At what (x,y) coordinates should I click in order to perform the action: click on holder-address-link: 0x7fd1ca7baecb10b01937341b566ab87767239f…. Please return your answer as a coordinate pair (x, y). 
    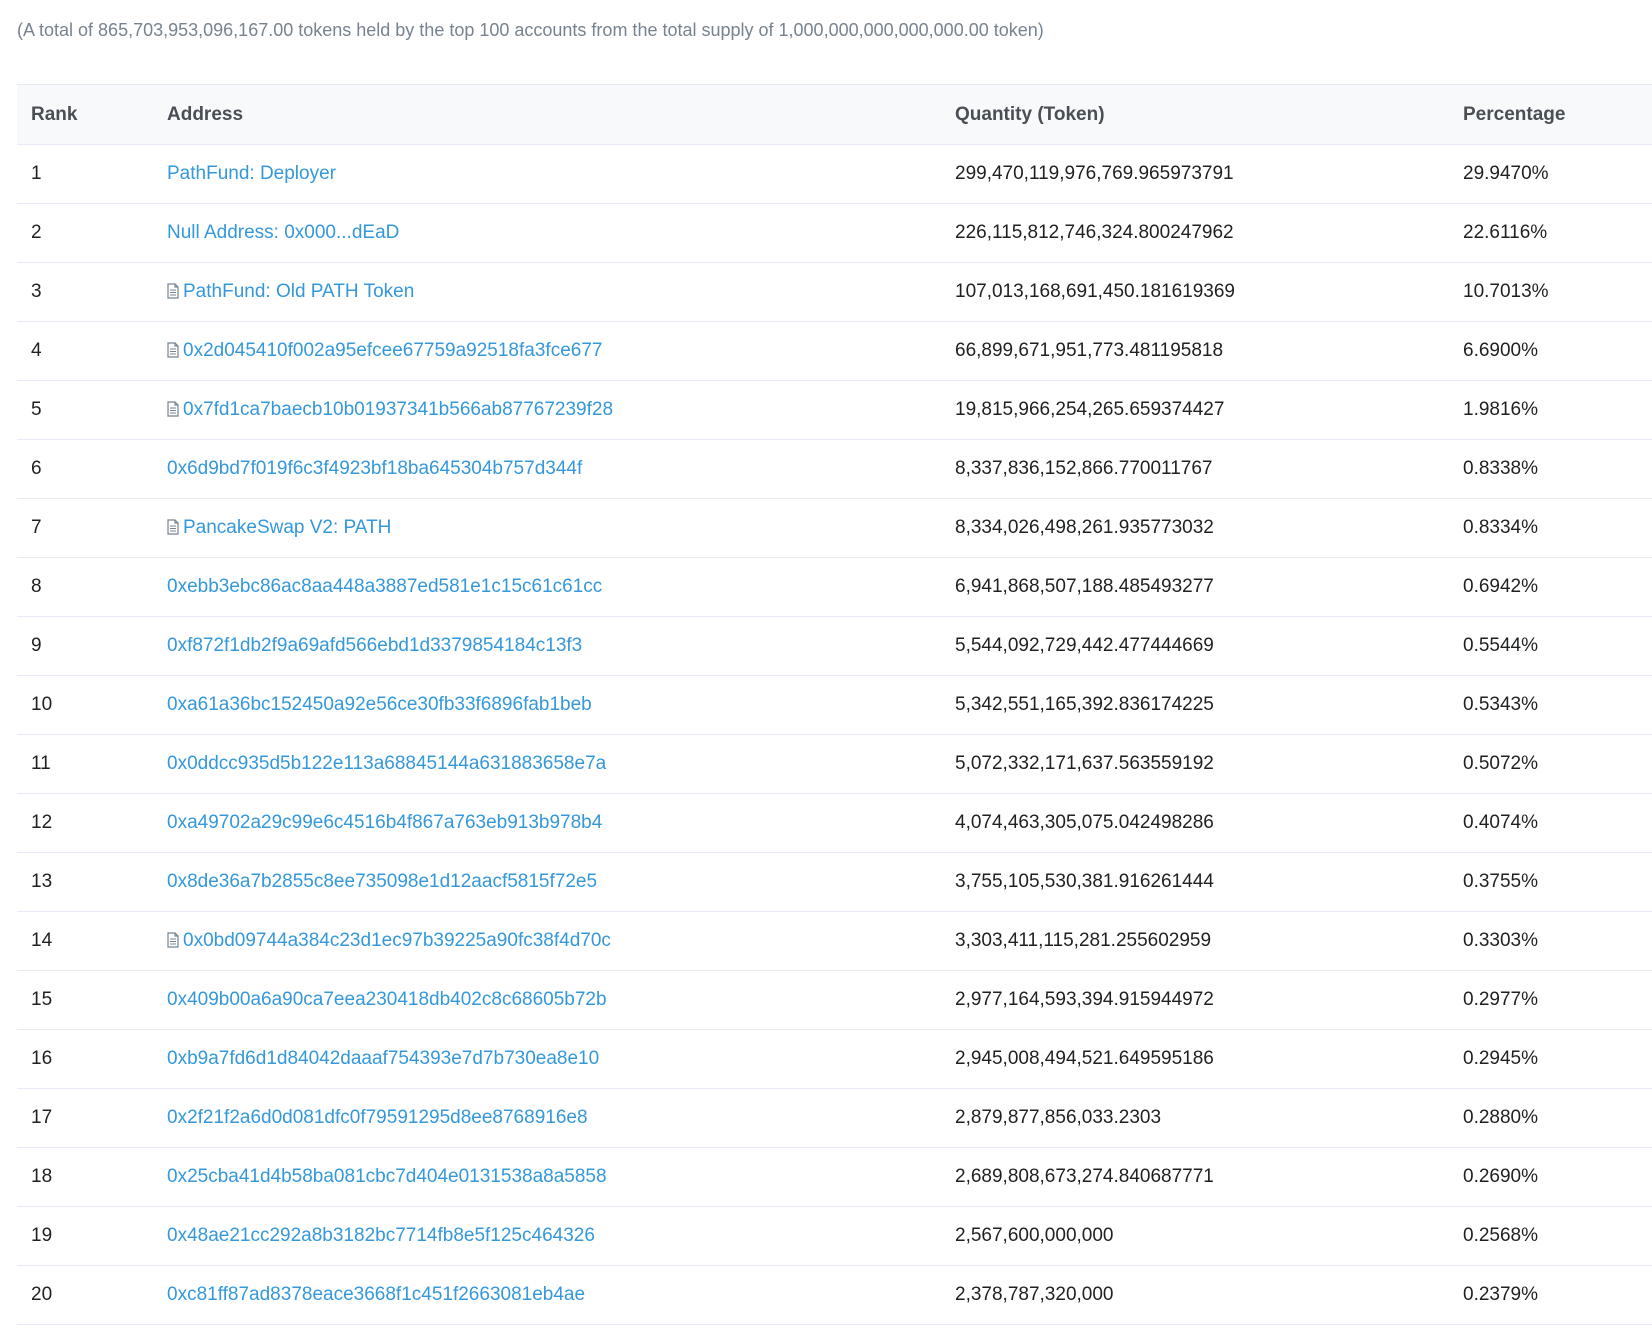
    Looking at the image, I should click on (398, 409).